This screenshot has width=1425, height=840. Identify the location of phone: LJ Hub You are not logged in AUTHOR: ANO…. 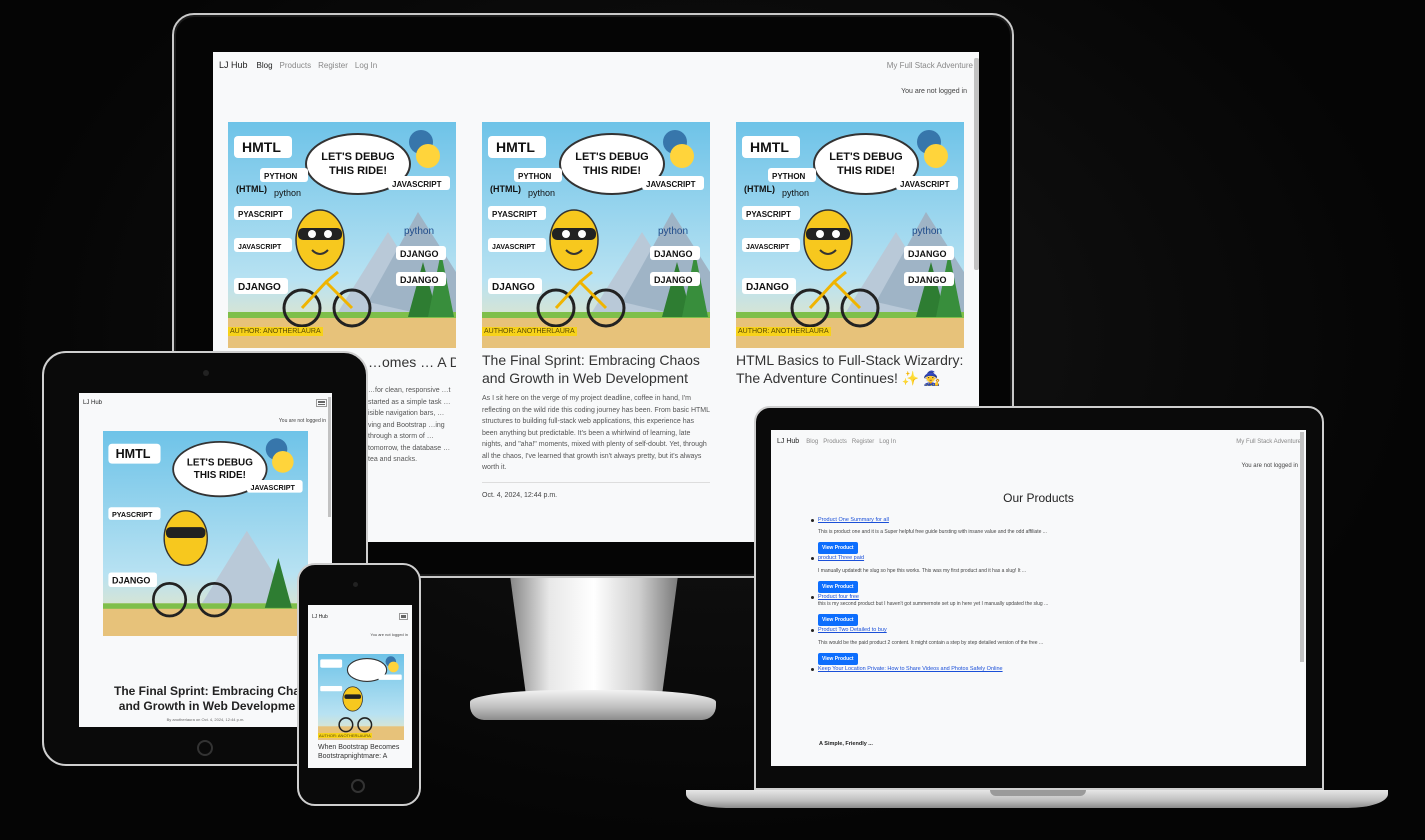
(359, 684).